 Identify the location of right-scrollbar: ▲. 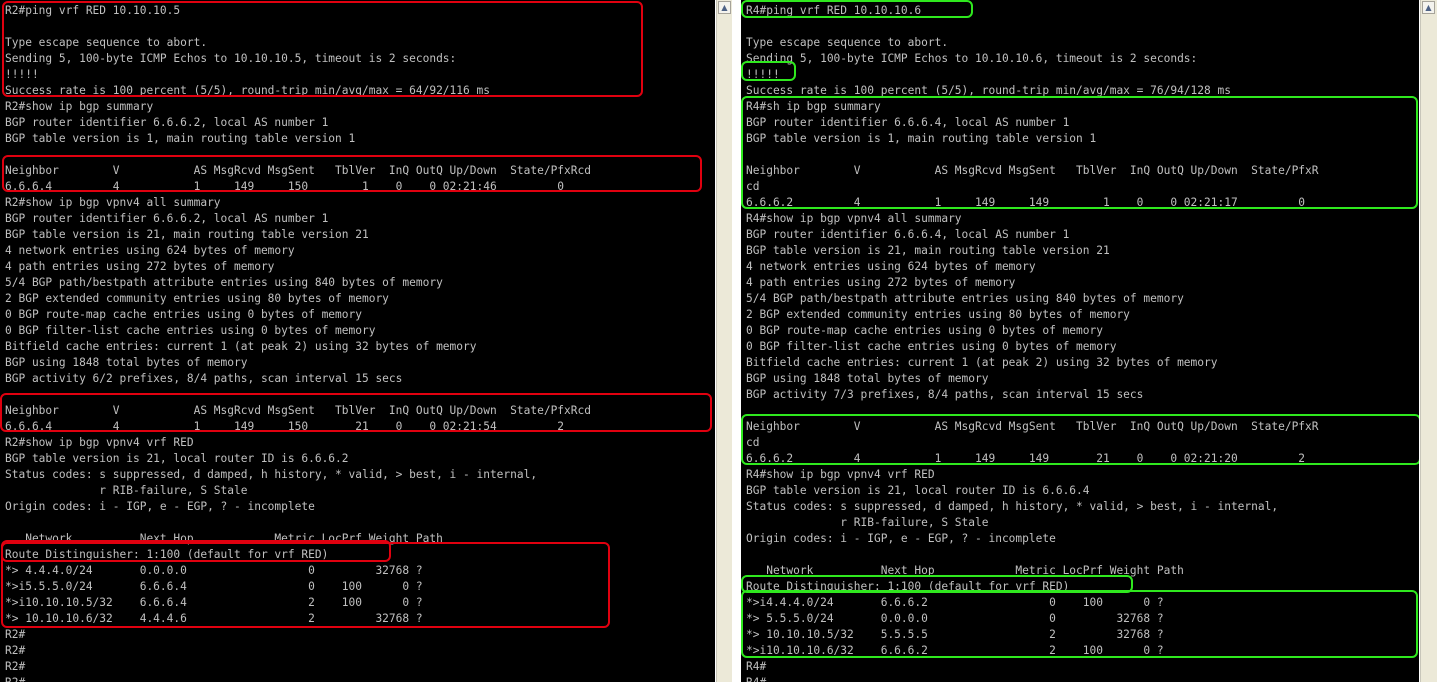
(1428, 341).